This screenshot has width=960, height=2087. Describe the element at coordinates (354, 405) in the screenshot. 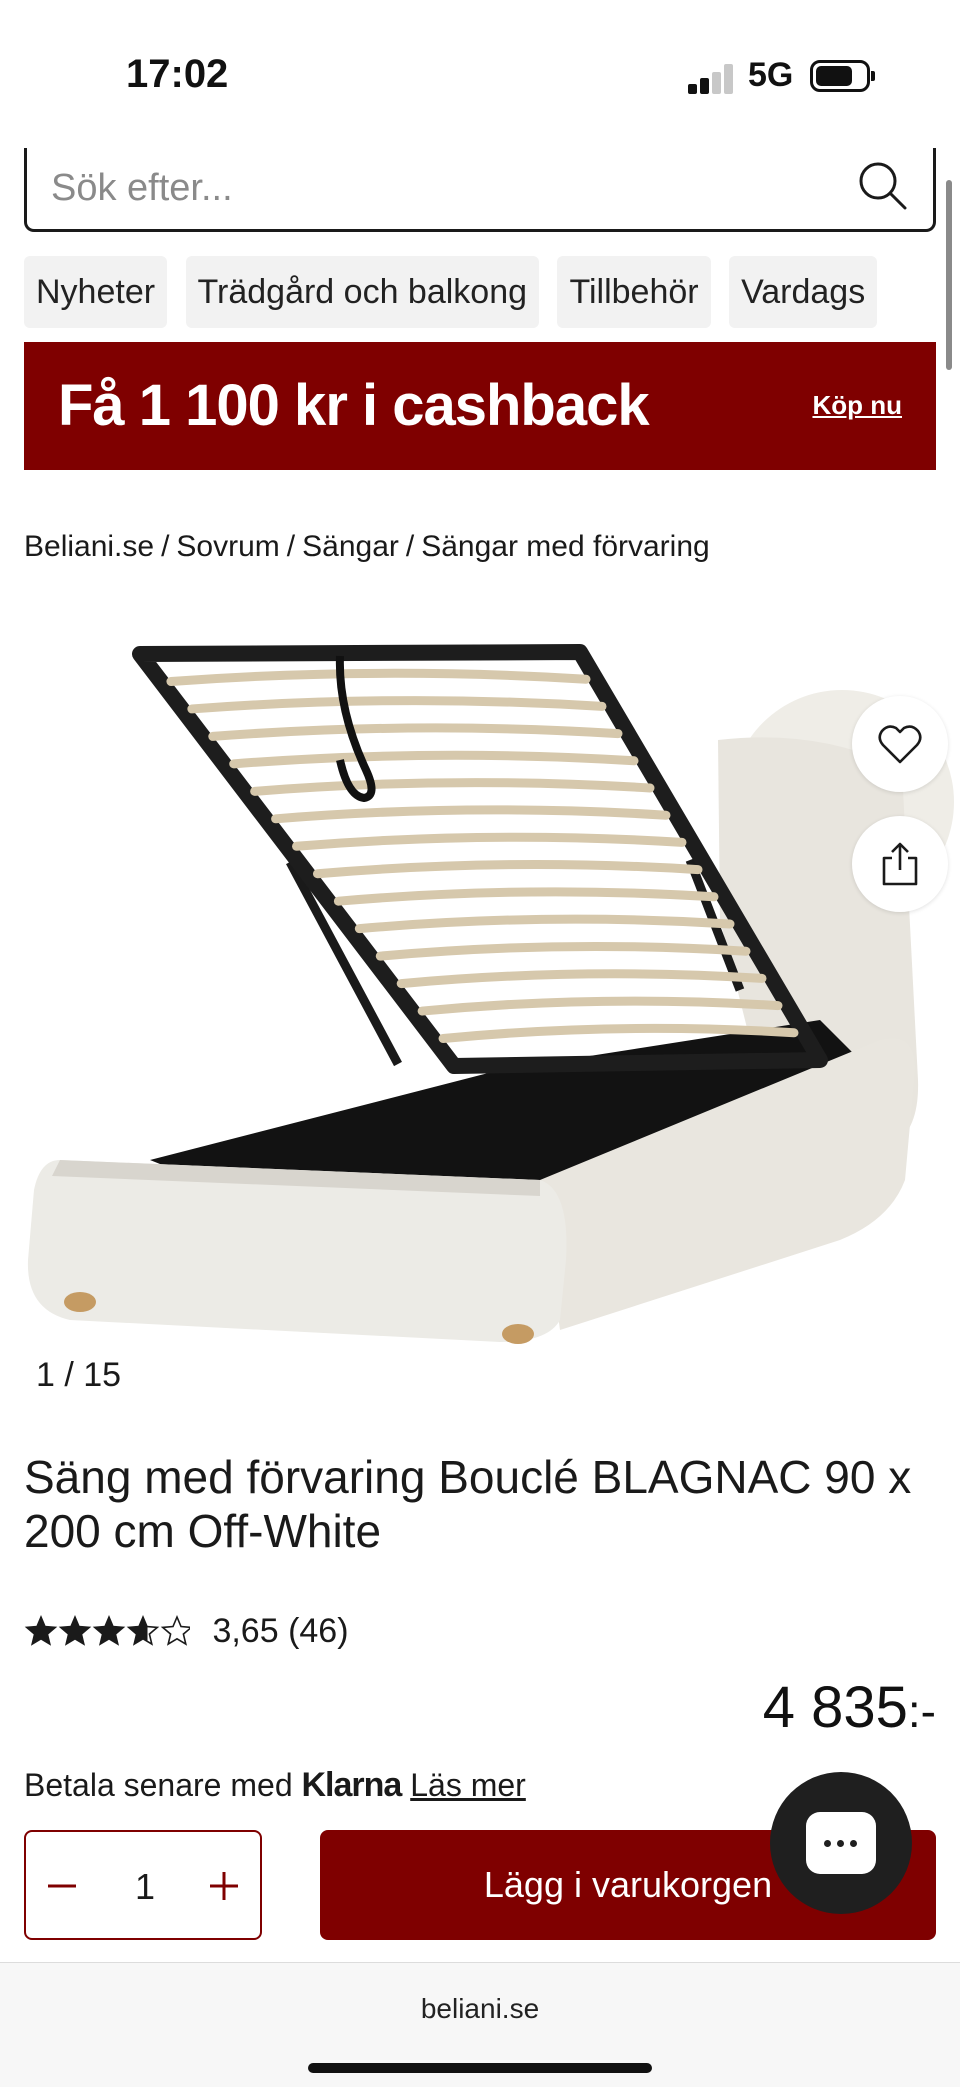

I see `banner-headline: Få 1 100 kr i cashback` at that location.